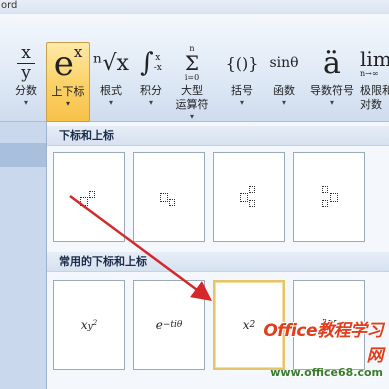 The width and height of the screenshot is (389, 389). What do you see at coordinates (151, 63) in the screenshot?
I see `integral-icon: ∫ x -x` at bounding box center [151, 63].